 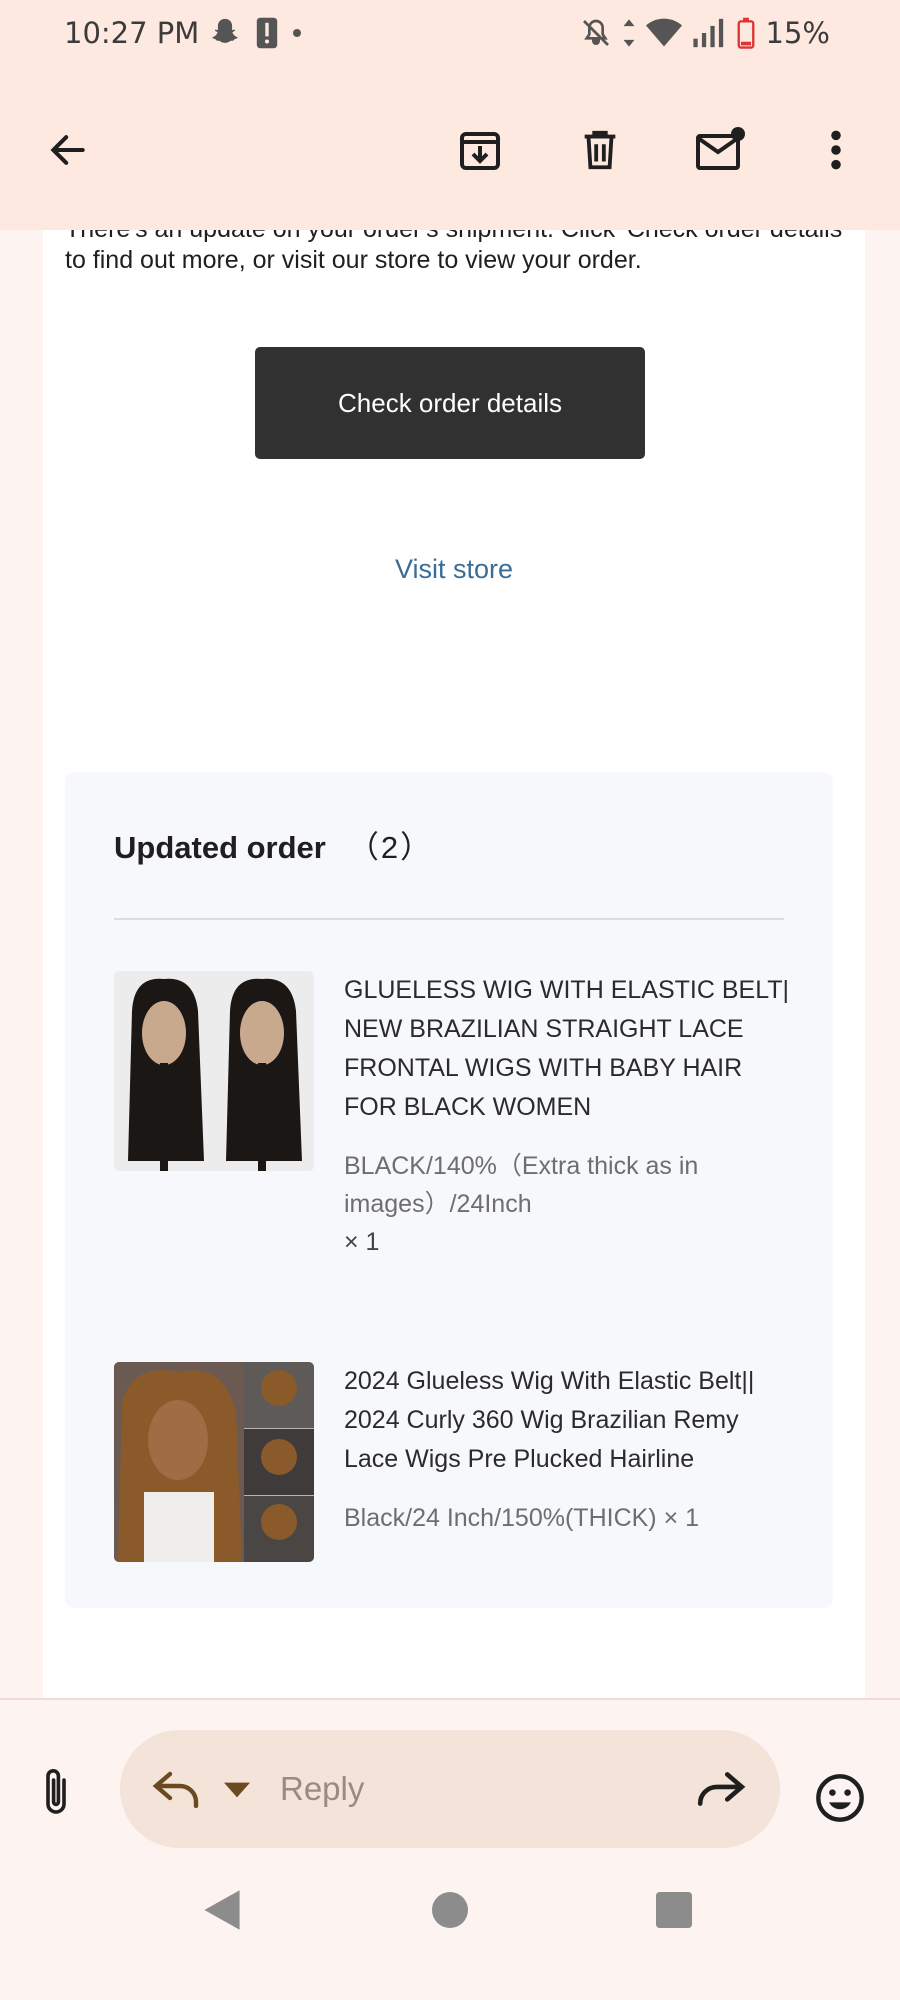 What do you see at coordinates (450, 151) in the screenshot?
I see `email-toolbar` at bounding box center [450, 151].